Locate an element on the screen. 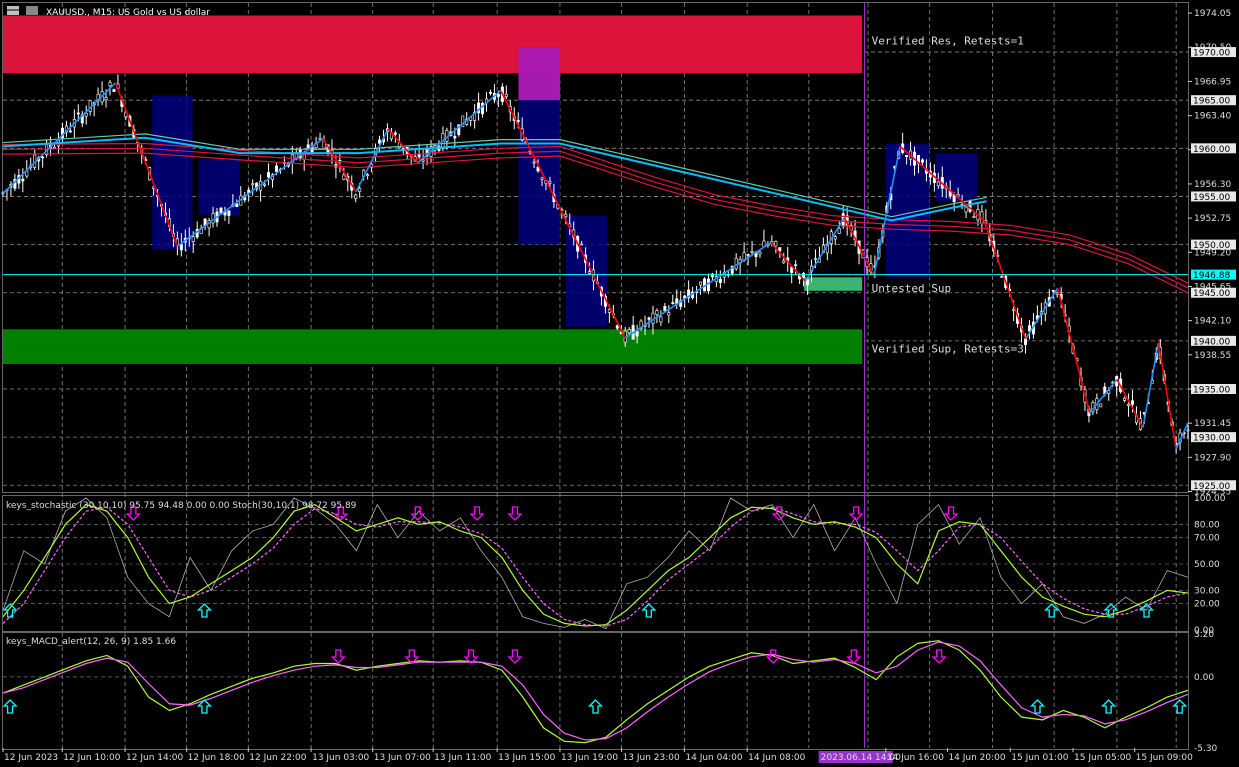 The image size is (1239, 767). stoch-tick-label: 20.00 is located at coordinates (1207, 605).